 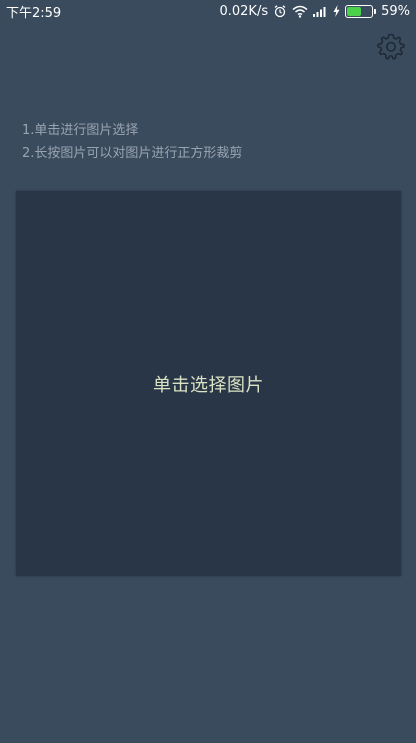 I want to click on gear-icon, so click(x=391, y=46).